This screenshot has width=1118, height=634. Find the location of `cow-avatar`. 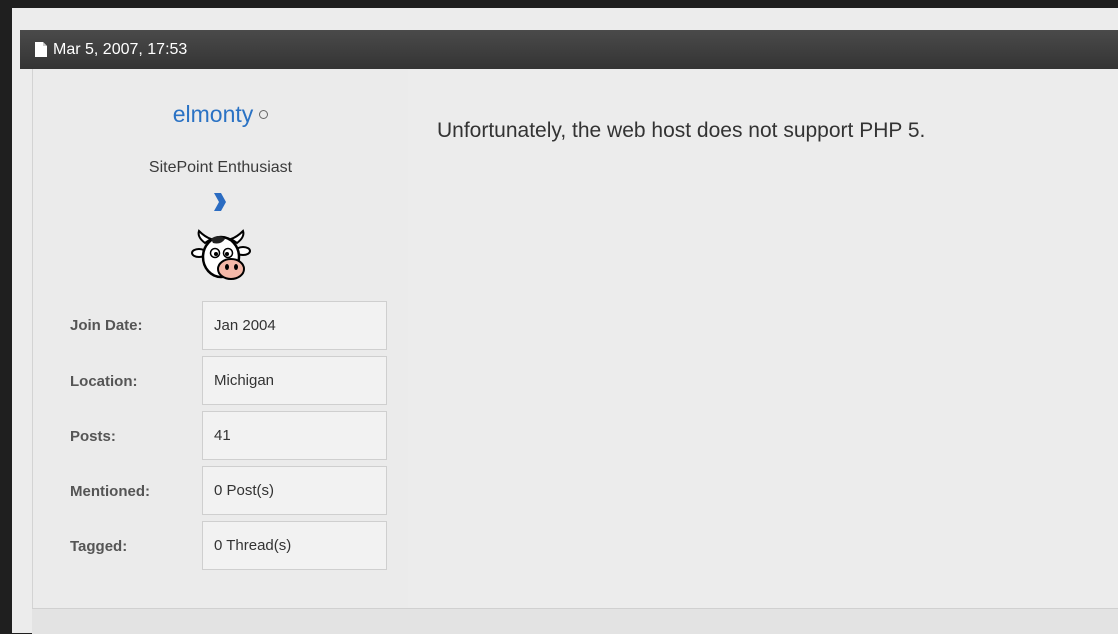

cow-avatar is located at coordinates (221, 260).